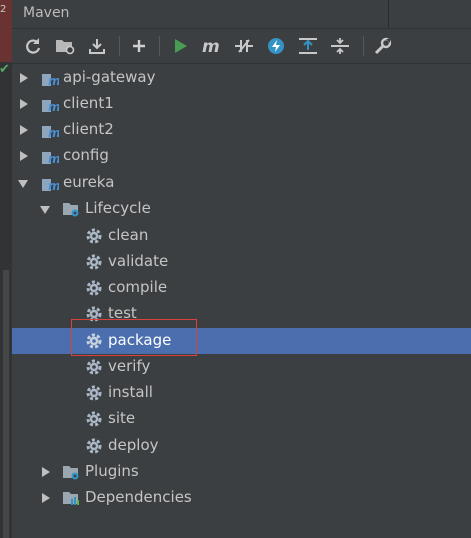 This screenshot has height=538, width=471. What do you see at coordinates (241, 130) in the screenshot?
I see `tree-item-client2: m client2` at bounding box center [241, 130].